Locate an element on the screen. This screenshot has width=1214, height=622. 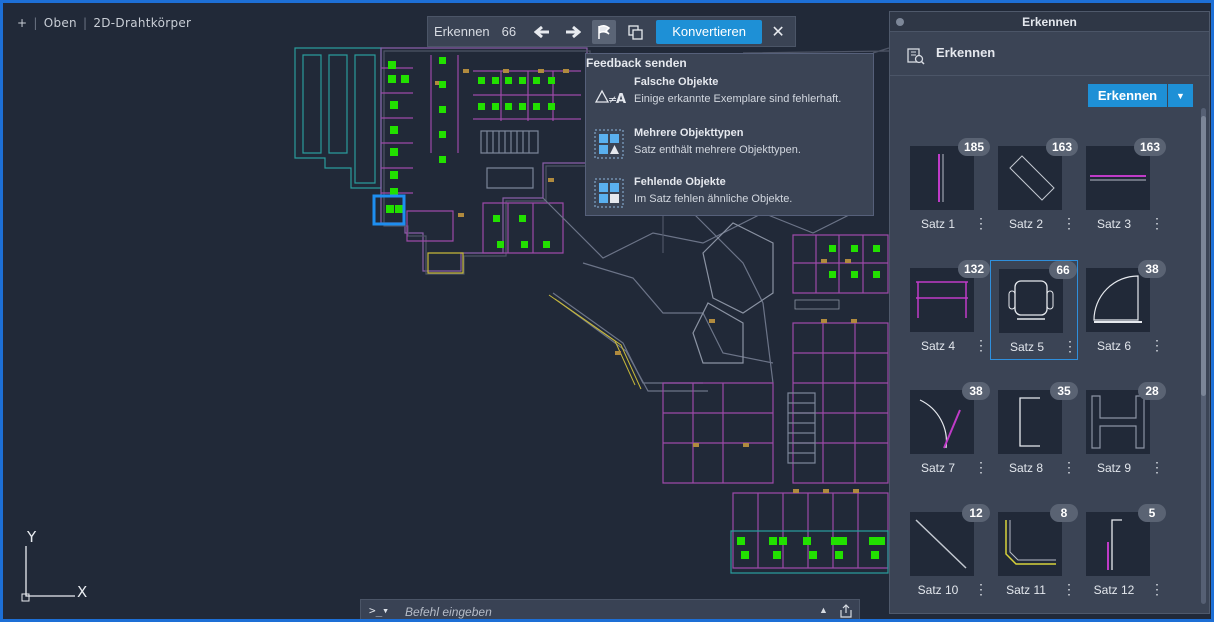
set-card: 163 Satz 3 ⋮ is located at coordinates (1122, 188).